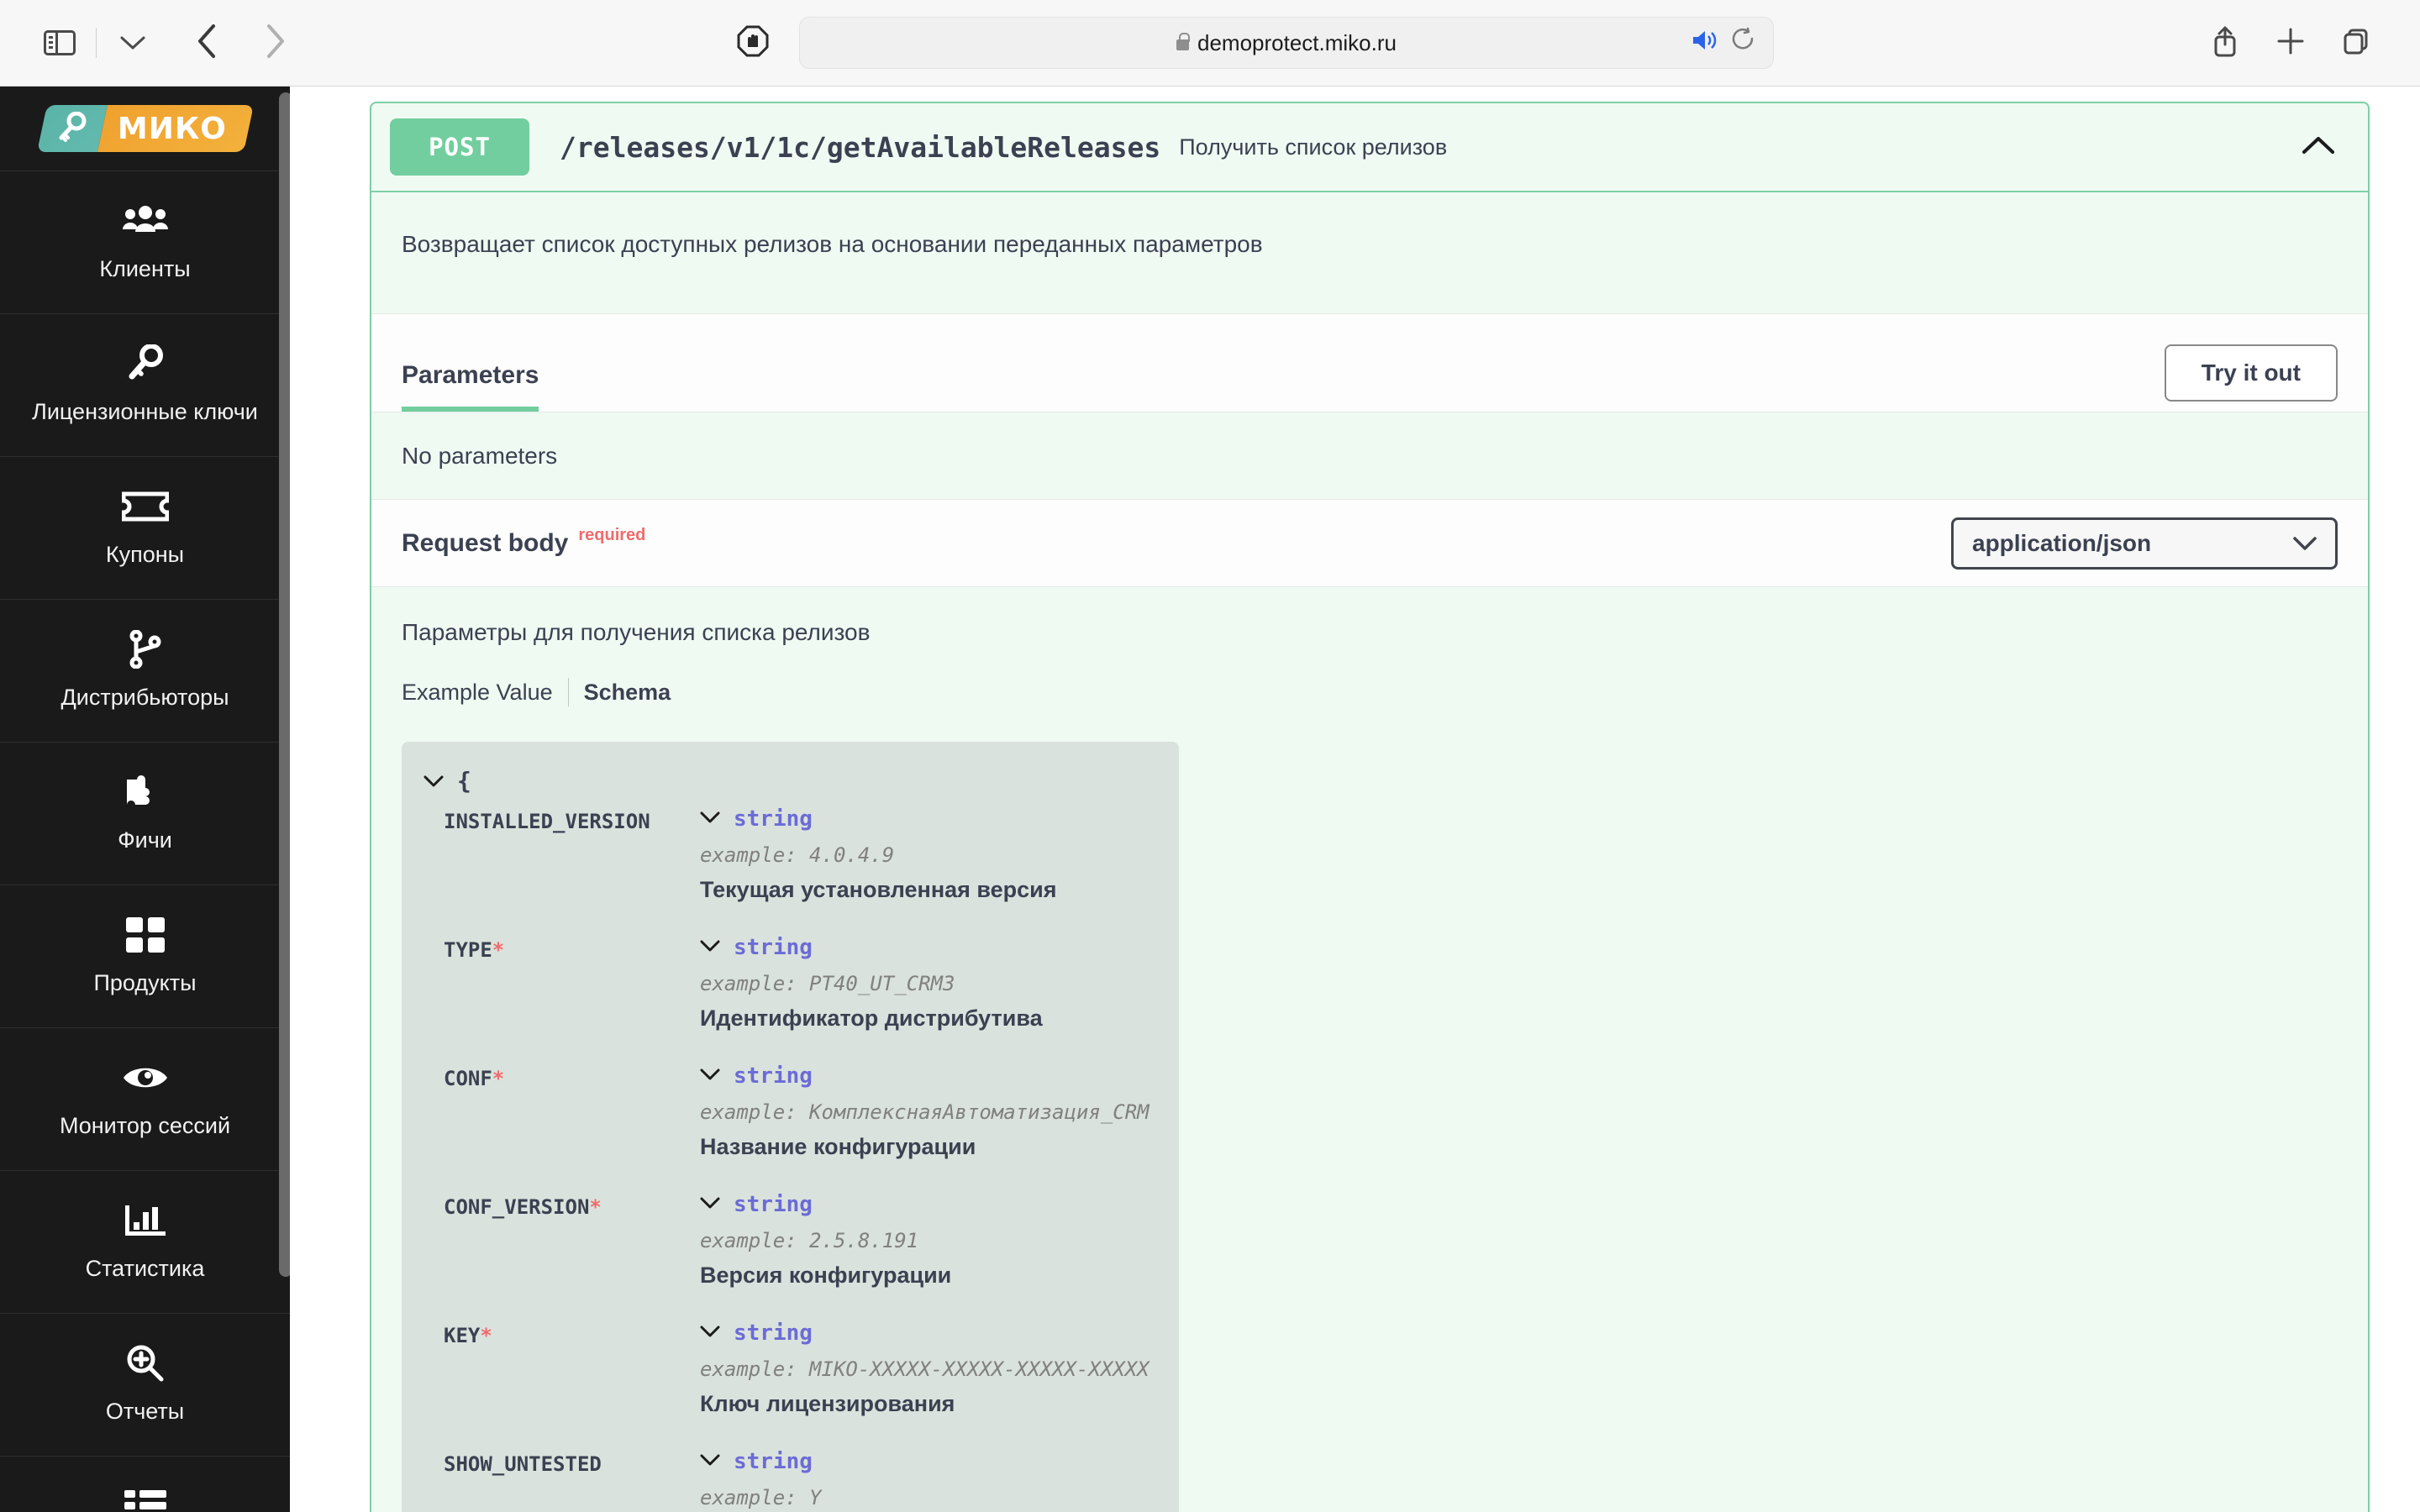 The height and width of the screenshot is (1512, 2420). I want to click on request-body-row: Request body required application/json, so click(1369, 542).